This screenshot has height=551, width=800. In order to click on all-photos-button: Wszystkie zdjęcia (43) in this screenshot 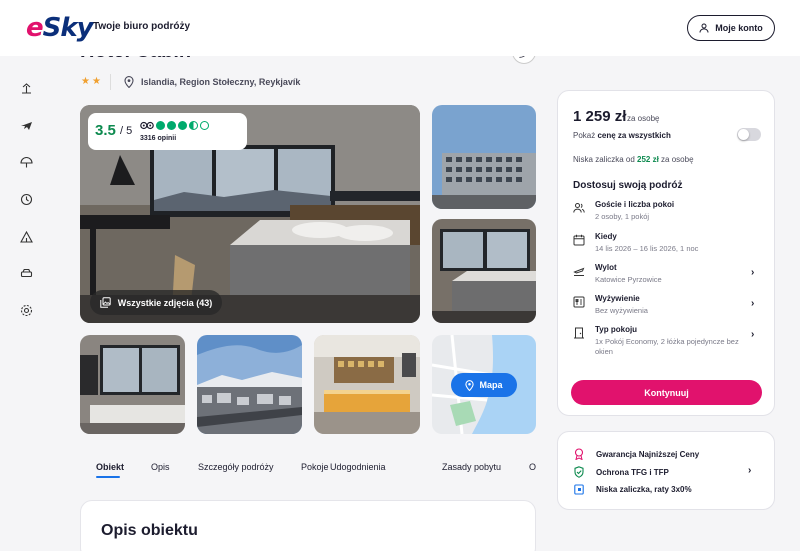, I will do `click(156, 302)`.